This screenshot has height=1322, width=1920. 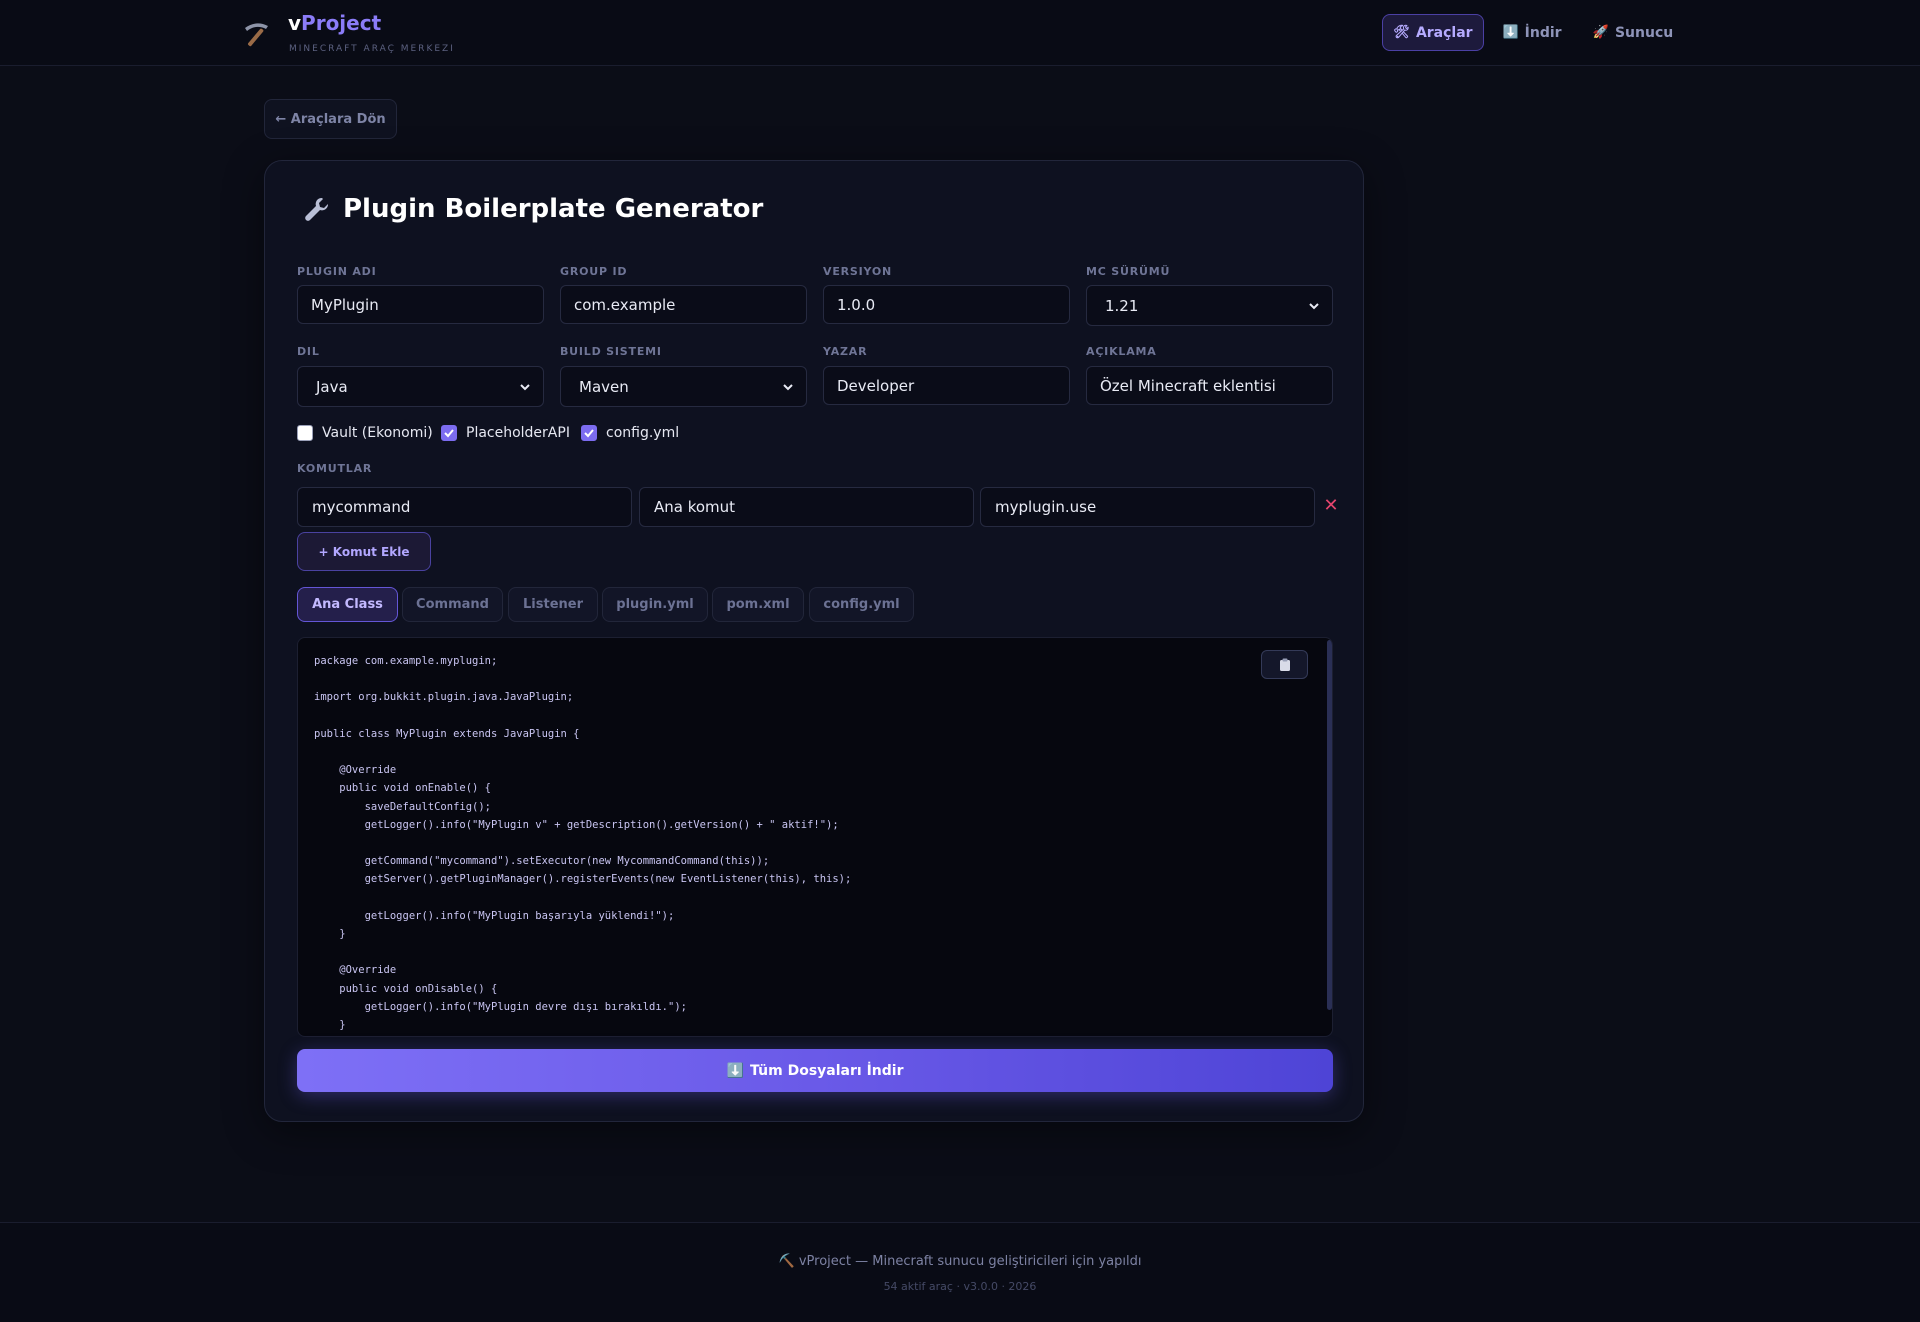 I want to click on build-system-label: BUILD SISTEMI, so click(x=611, y=351).